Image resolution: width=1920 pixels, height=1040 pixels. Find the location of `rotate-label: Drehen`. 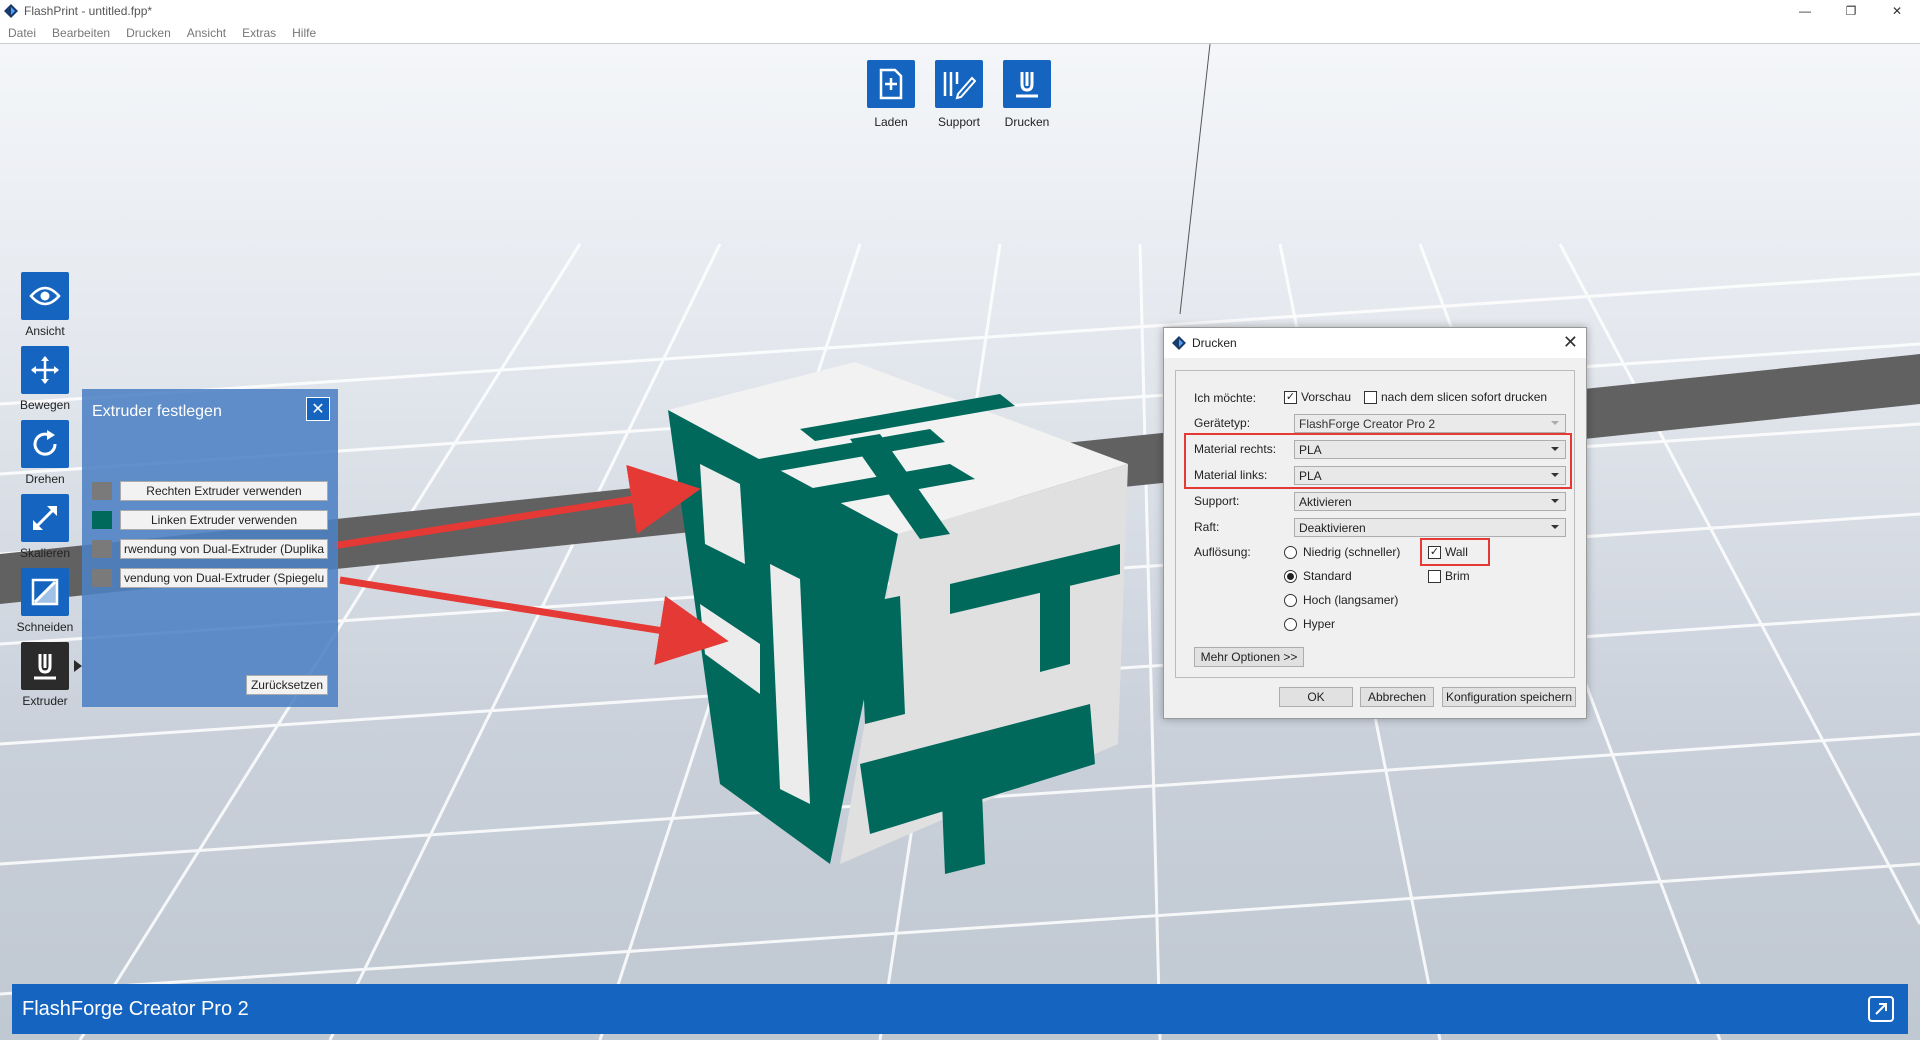

rotate-label: Drehen is located at coordinates (45, 479).